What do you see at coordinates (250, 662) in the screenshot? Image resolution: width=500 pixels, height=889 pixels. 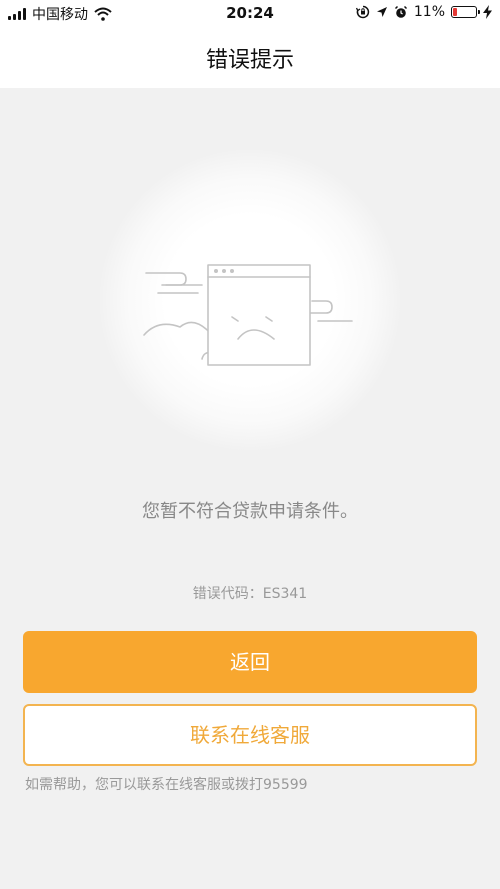 I see `back-button: 返回` at bounding box center [250, 662].